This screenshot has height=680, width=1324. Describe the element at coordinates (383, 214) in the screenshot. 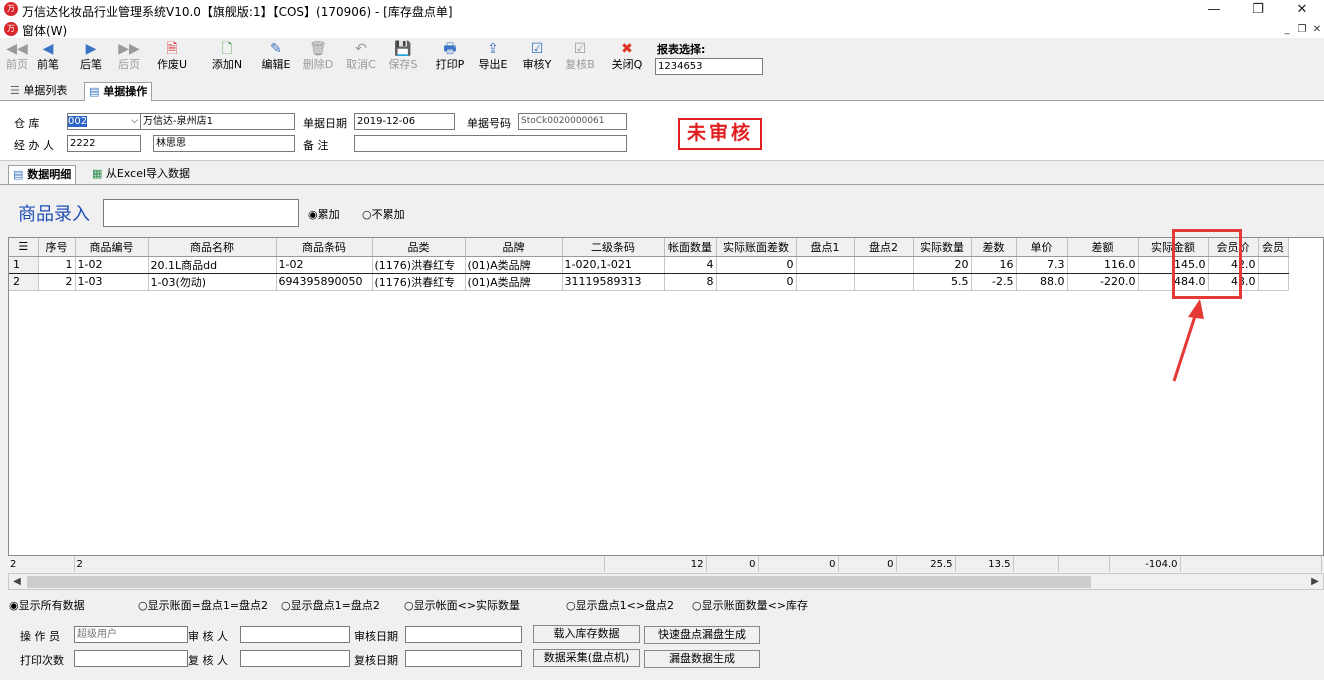

I see `no-accumulate-radio: ○不累加` at that location.